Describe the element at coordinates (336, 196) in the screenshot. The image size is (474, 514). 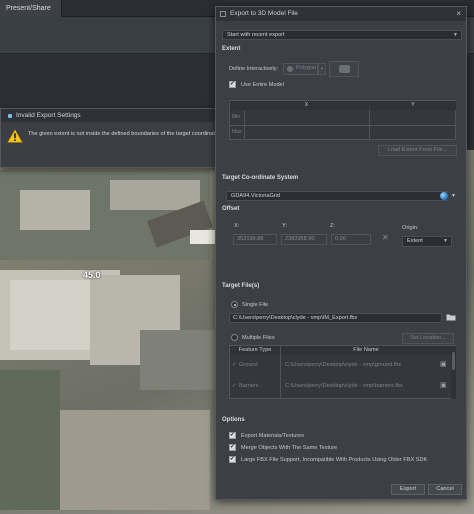
I see `coordinate-system-select: GDA94.VictoriaGrid` at that location.